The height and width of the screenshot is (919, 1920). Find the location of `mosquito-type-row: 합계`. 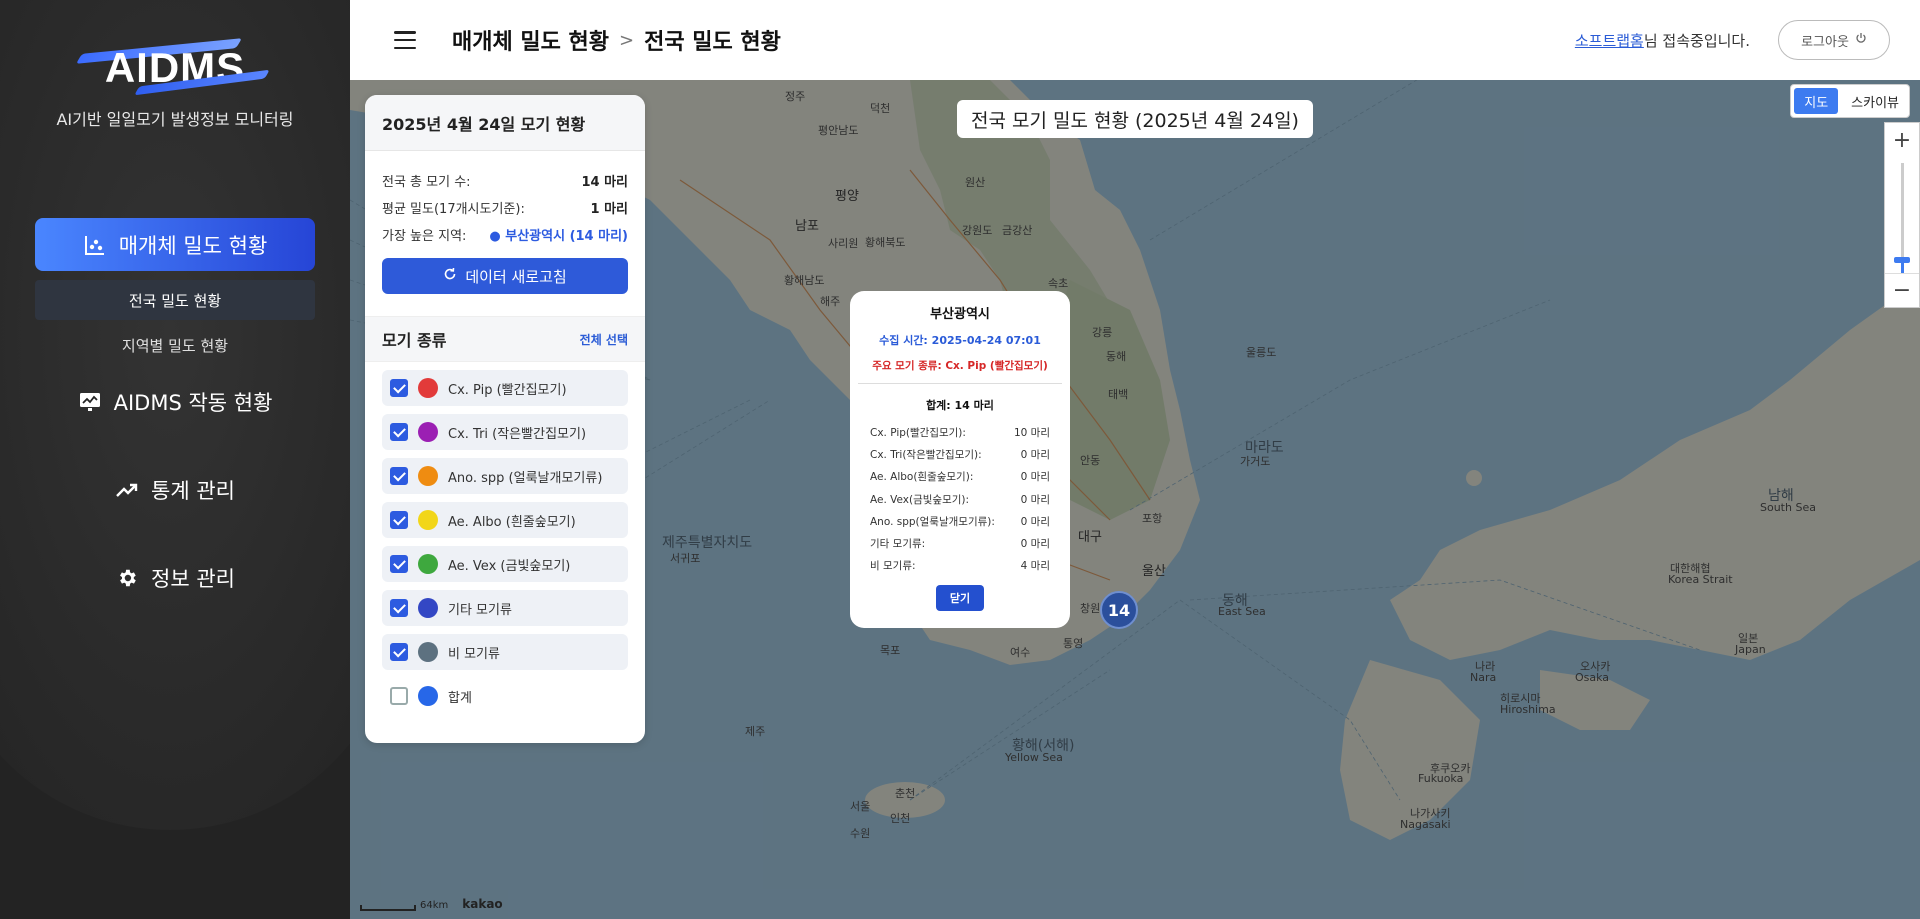

mosquito-type-row: 합계 is located at coordinates (505, 696).